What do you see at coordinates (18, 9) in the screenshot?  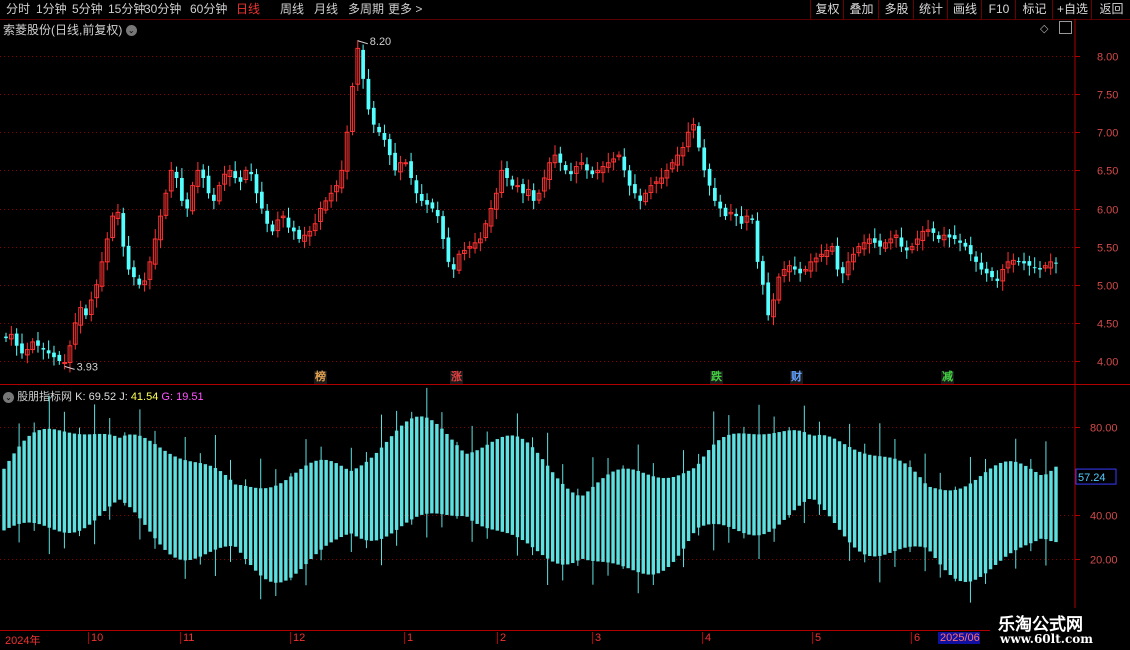 I see `tab-0: 分时` at bounding box center [18, 9].